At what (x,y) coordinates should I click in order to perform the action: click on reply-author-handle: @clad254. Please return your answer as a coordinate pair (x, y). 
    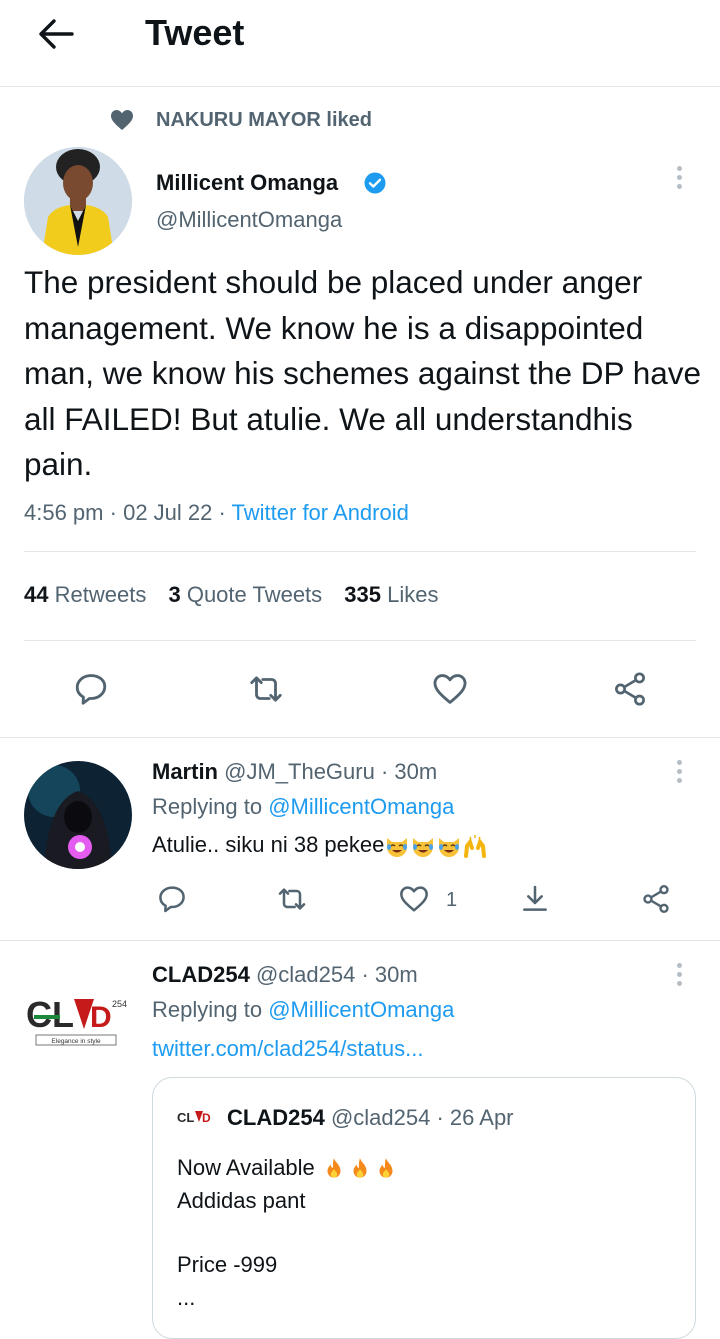
    Looking at the image, I should click on (305, 974).